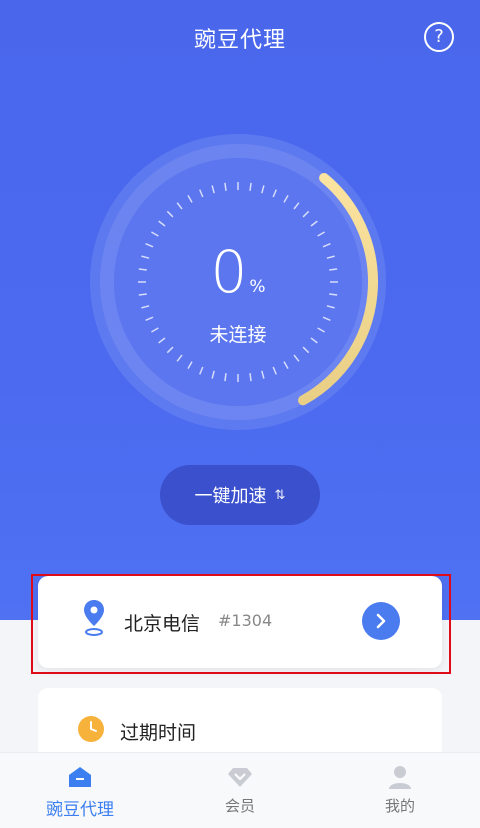 The height and width of the screenshot is (828, 480). I want to click on home-icon, so click(80, 777).